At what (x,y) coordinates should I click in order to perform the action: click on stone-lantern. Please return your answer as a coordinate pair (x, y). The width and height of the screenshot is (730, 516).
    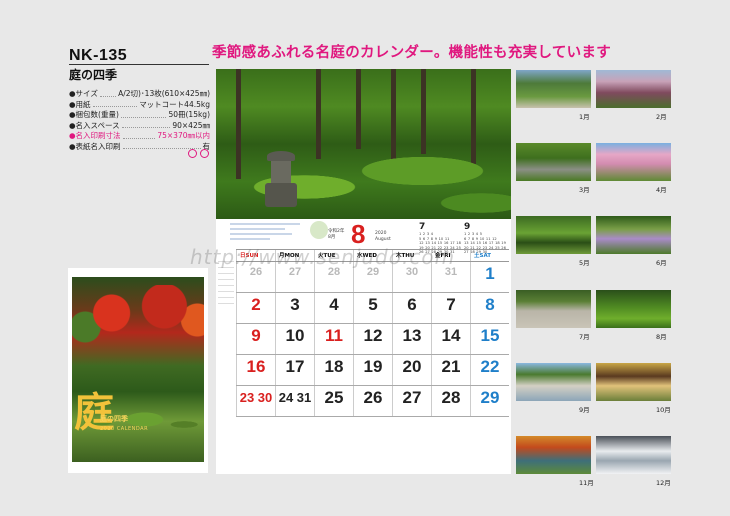
    Looking at the image, I should click on (281, 180).